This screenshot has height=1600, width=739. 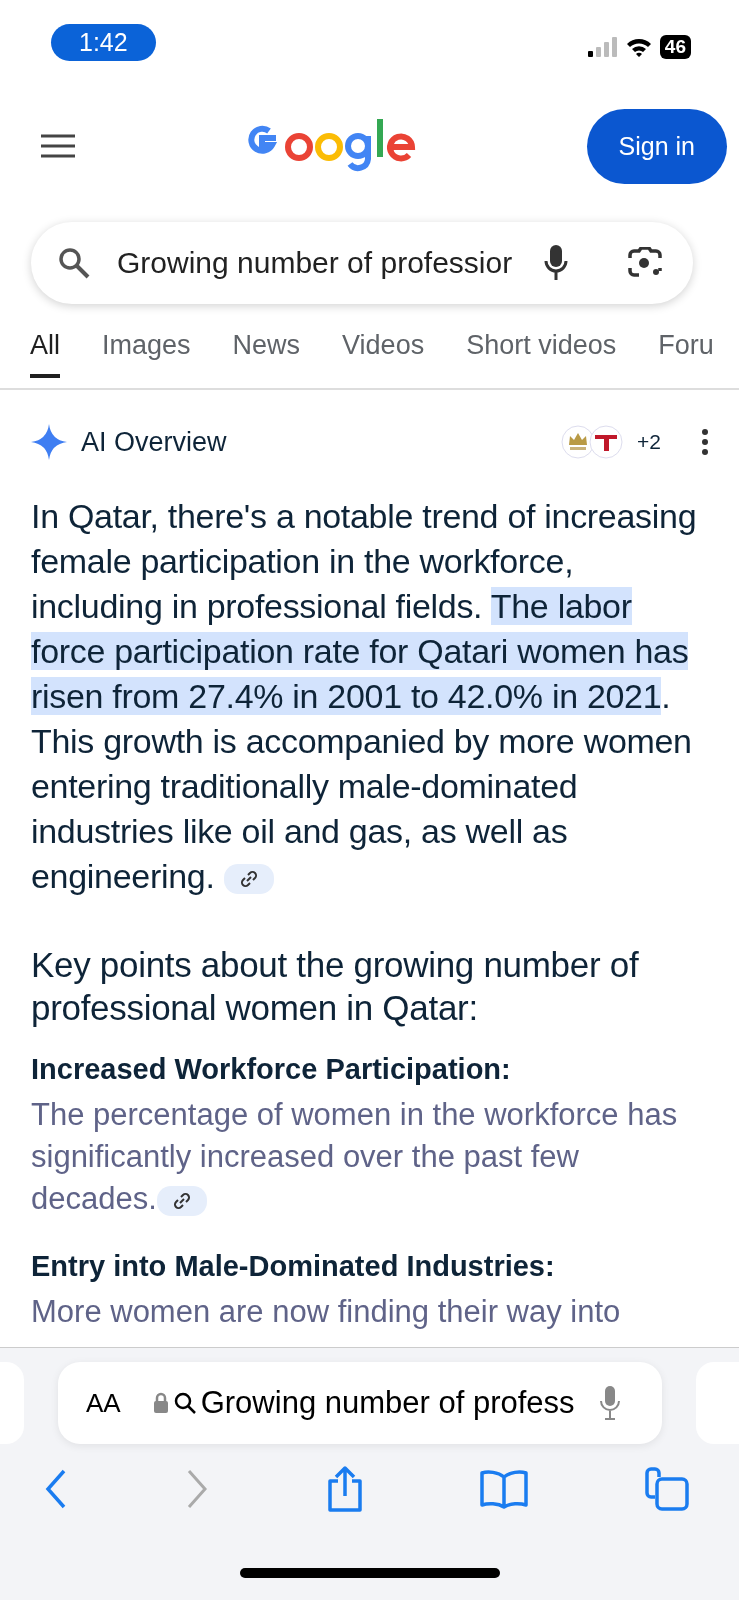 I want to click on sparkle-icon, so click(x=49, y=442).